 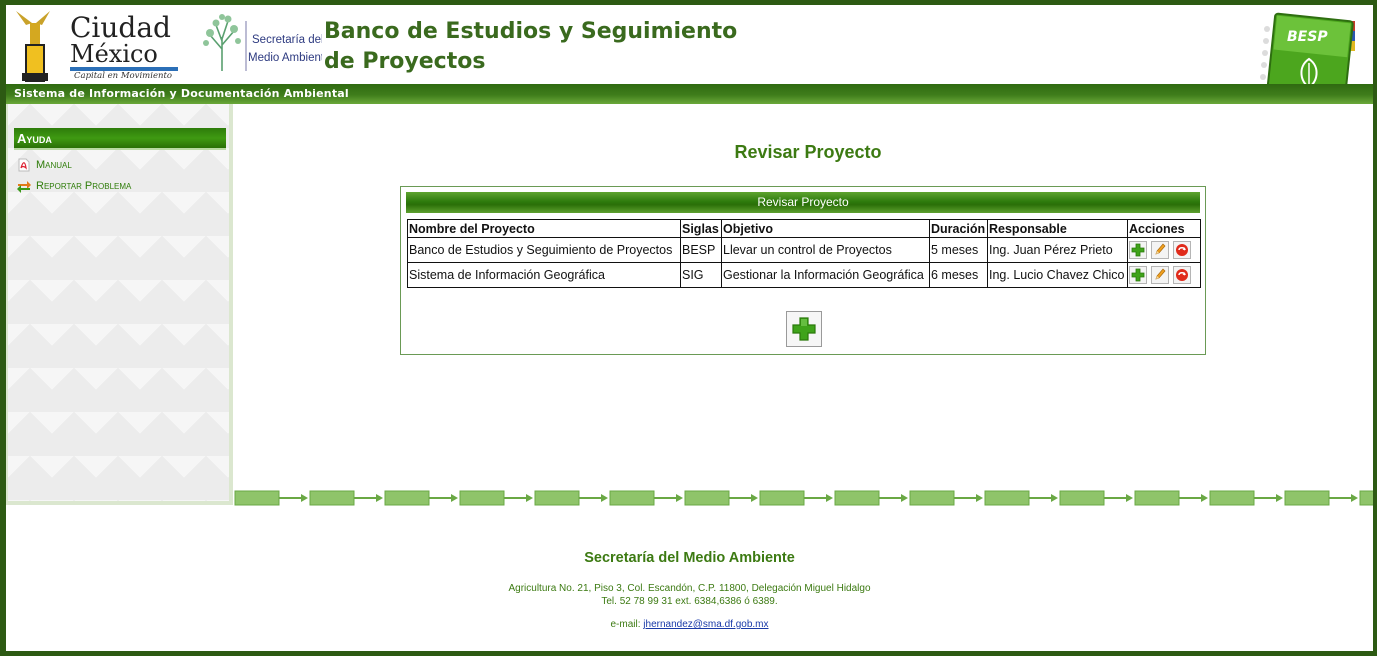 I want to click on cell-nombre: Sistema de Información Geográfica, so click(x=544, y=275).